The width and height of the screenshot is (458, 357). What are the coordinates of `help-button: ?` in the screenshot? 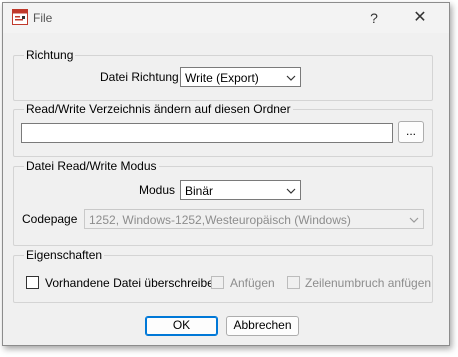 It's located at (374, 18).